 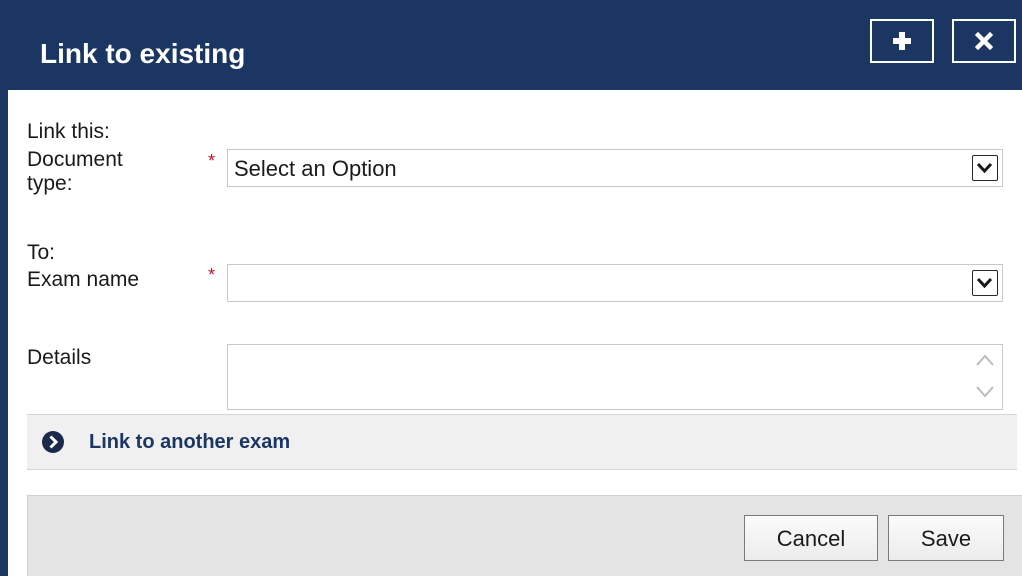 What do you see at coordinates (212, 275) in the screenshot?
I see `exam-name-required-marker: *` at bounding box center [212, 275].